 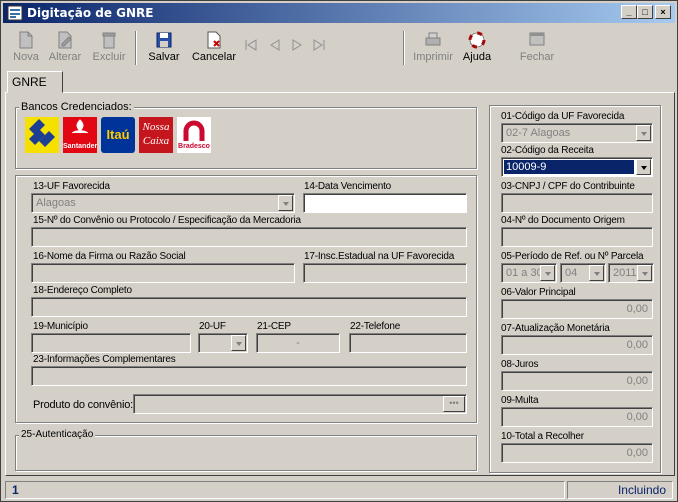 I want to click on record-indicator: 1, so click(x=285, y=490).